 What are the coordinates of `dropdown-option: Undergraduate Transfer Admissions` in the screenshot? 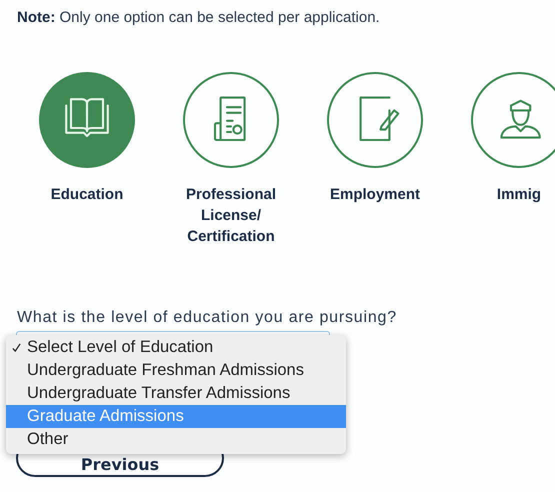 It's located at (176, 393).